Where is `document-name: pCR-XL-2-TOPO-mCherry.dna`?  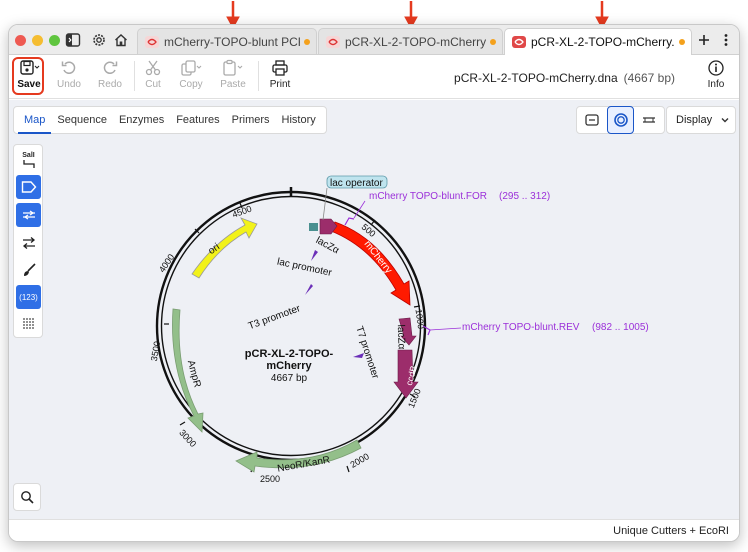
document-name: pCR-XL-2-TOPO-mCherry.dna is located at coordinates (536, 78).